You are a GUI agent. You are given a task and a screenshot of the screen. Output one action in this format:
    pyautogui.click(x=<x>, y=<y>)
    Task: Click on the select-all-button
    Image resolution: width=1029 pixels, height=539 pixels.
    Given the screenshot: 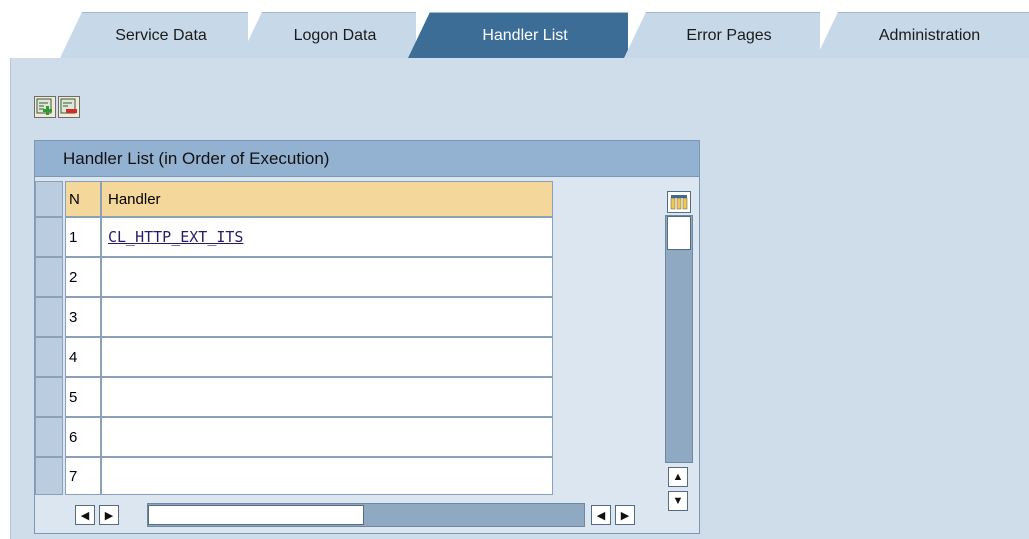 What is the action you would take?
    pyautogui.click(x=49, y=199)
    